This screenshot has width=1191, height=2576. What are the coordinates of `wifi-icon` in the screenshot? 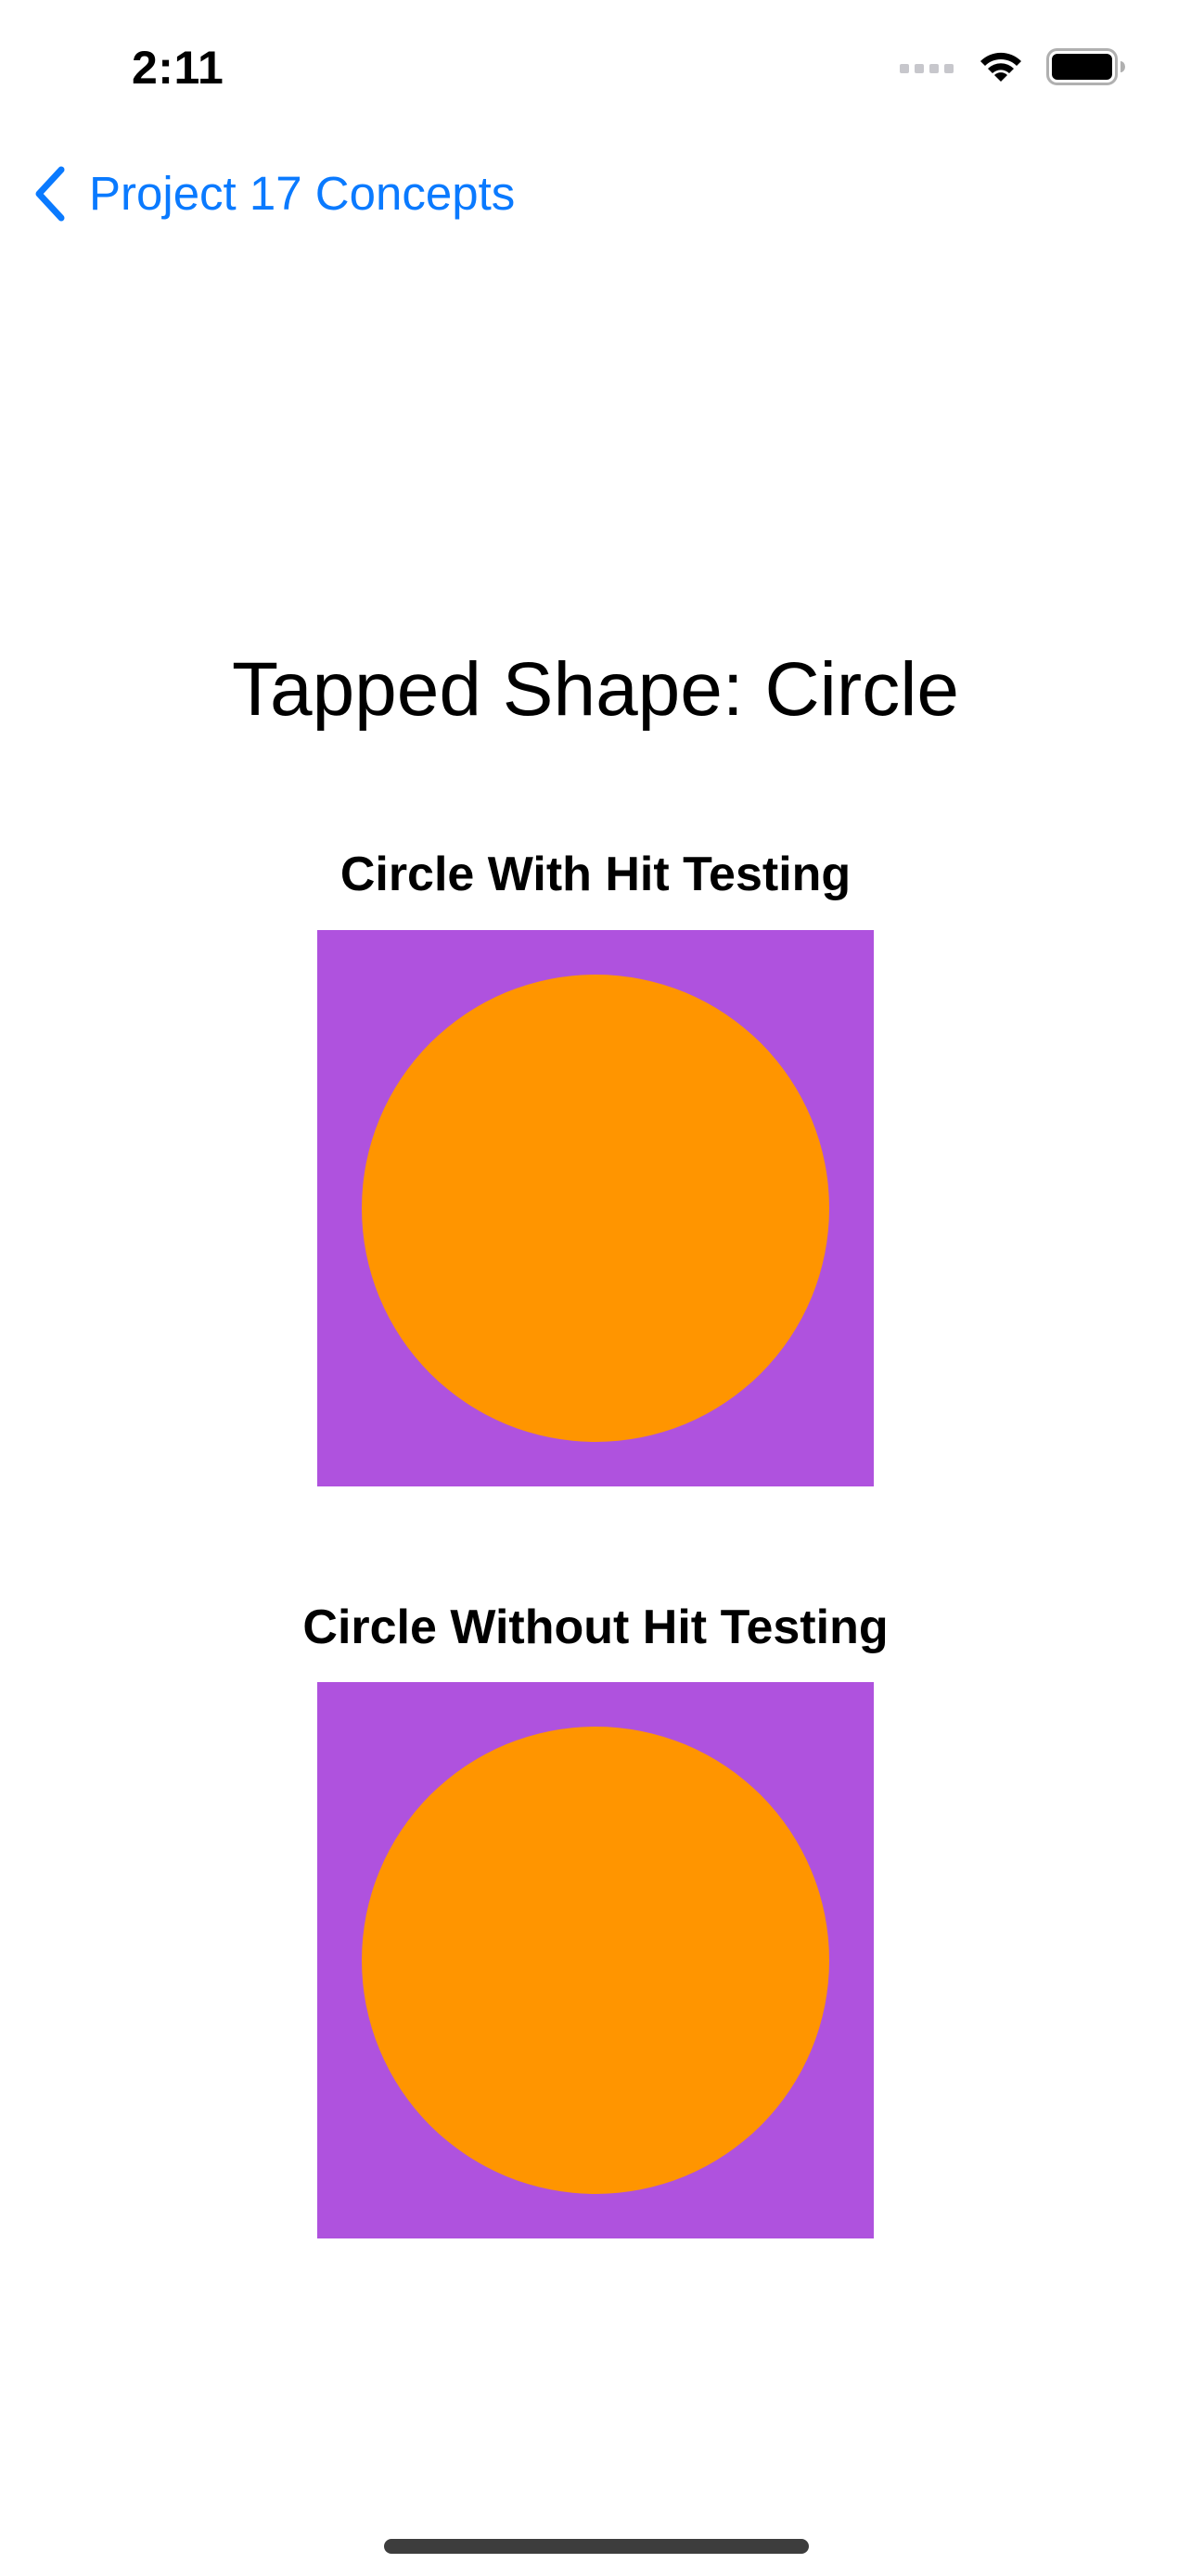 It's located at (1000, 67).